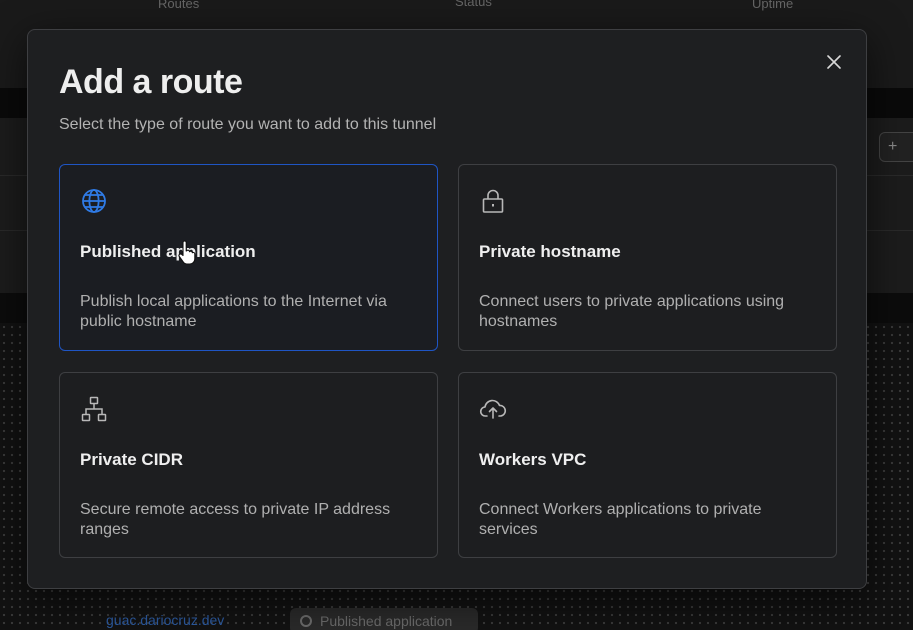 The height and width of the screenshot is (630, 913). Describe the element at coordinates (131, 459) in the screenshot. I see `route-option-title: Private CIDR` at that location.